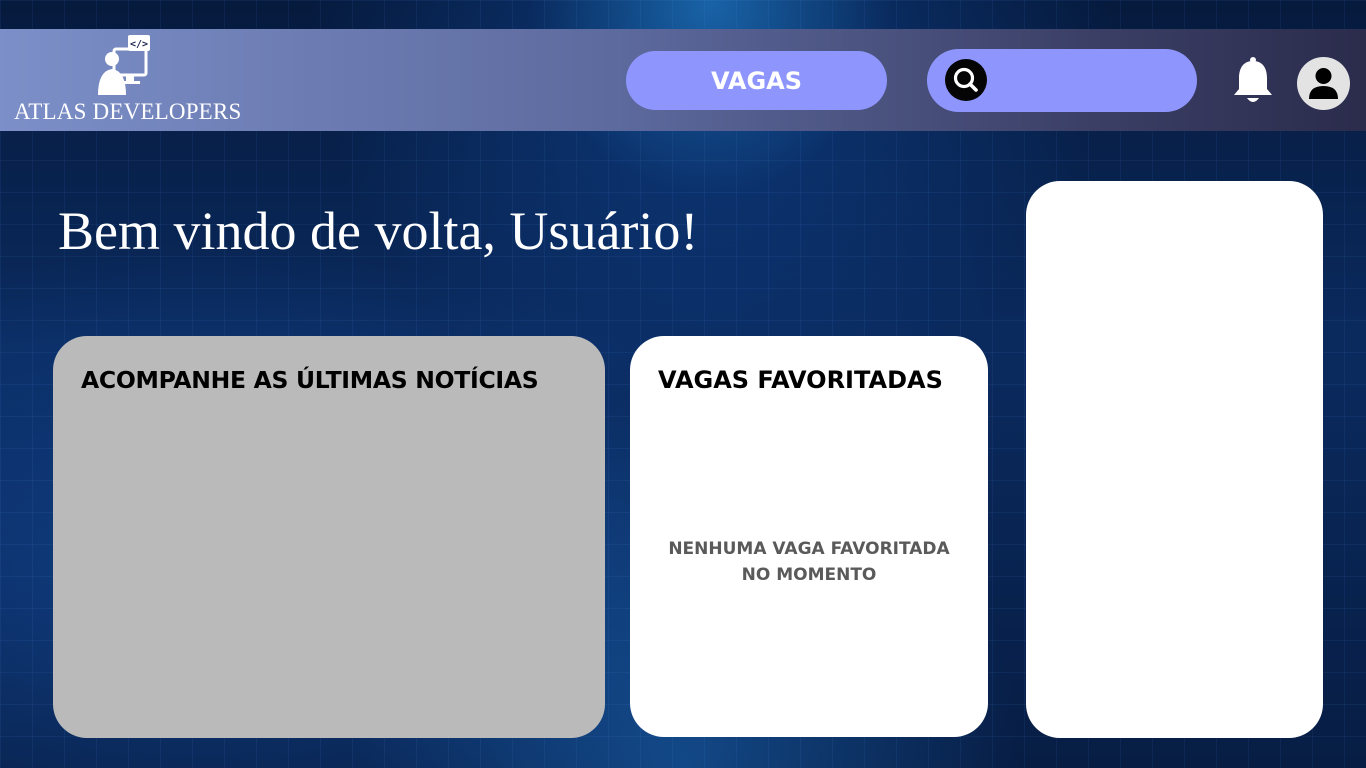 The height and width of the screenshot is (768, 1366). I want to click on search-bar, so click(1062, 80).